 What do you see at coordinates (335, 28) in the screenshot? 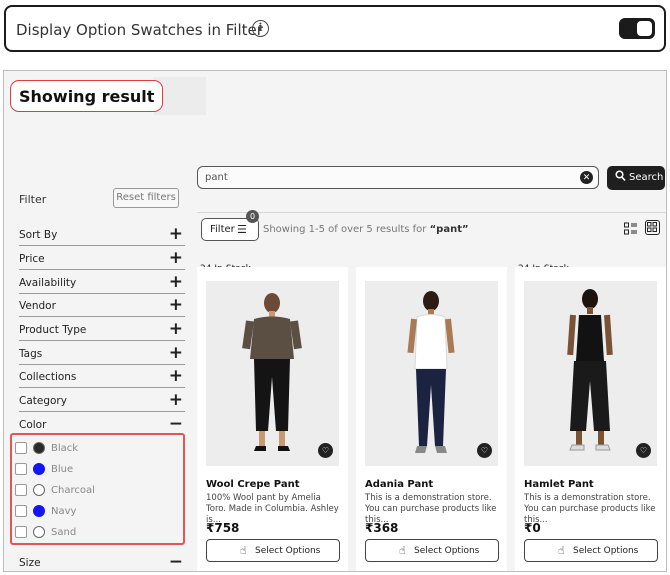
I see `swatch-setting-row: Display Option Swatches in Filter i` at bounding box center [335, 28].